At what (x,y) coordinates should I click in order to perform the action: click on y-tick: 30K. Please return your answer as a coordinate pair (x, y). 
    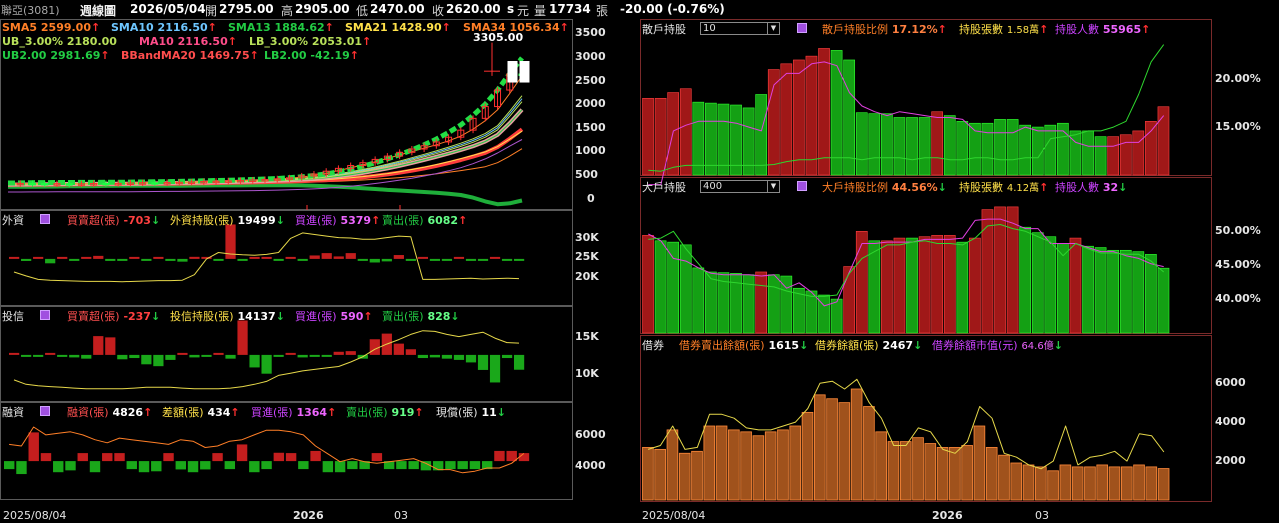
    Looking at the image, I should click on (587, 237).